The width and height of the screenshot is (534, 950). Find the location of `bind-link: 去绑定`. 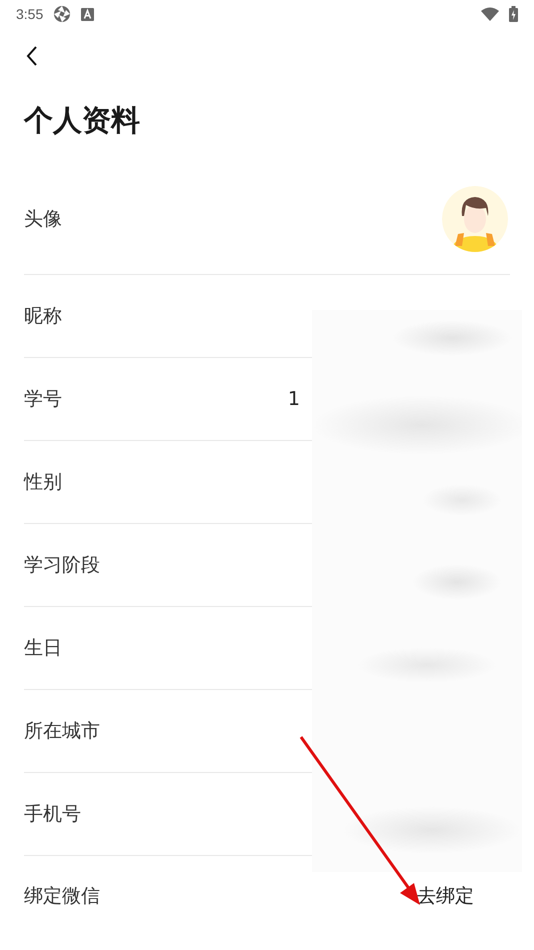

bind-link: 去绑定 is located at coordinates (445, 896).